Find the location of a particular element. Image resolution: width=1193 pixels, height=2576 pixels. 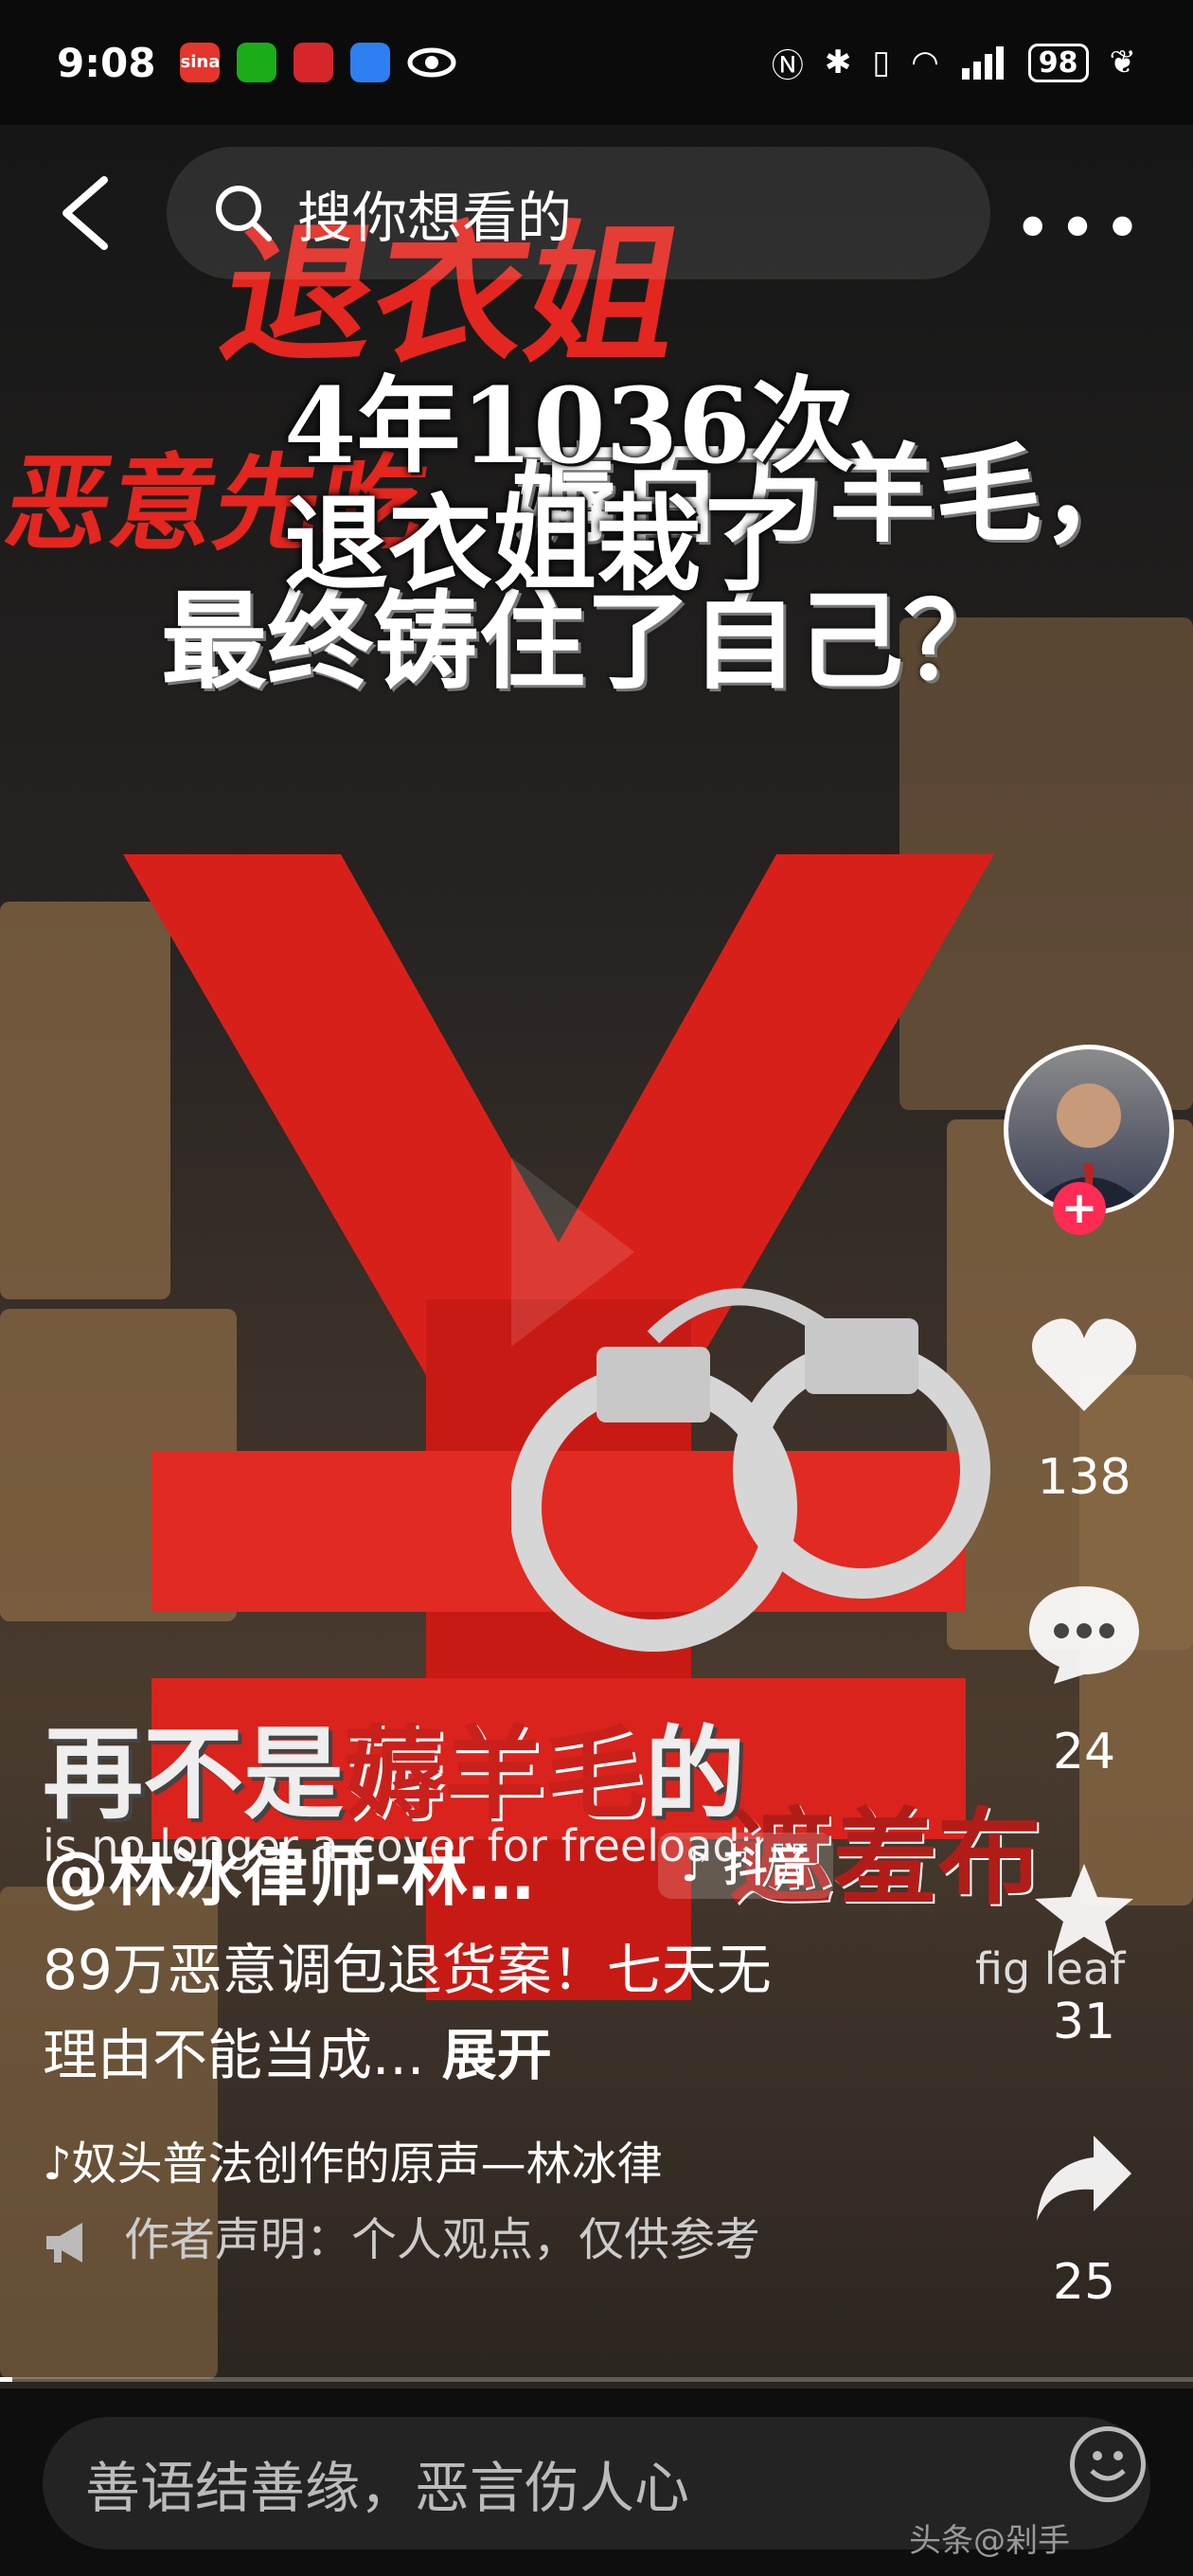

overlay-title-line2: 退衣姐栽了 is located at coordinates (544, 544).